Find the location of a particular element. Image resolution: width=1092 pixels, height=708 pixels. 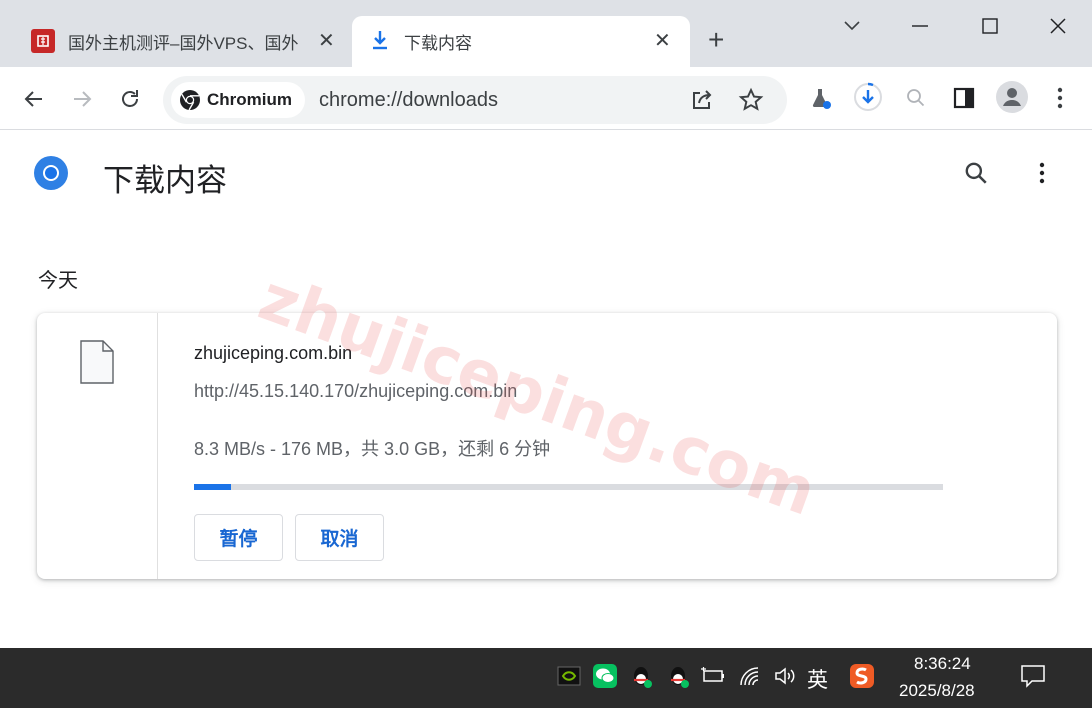

windows-taskbar: 英 8:36:24 2025/8/28 is located at coordinates (546, 678).